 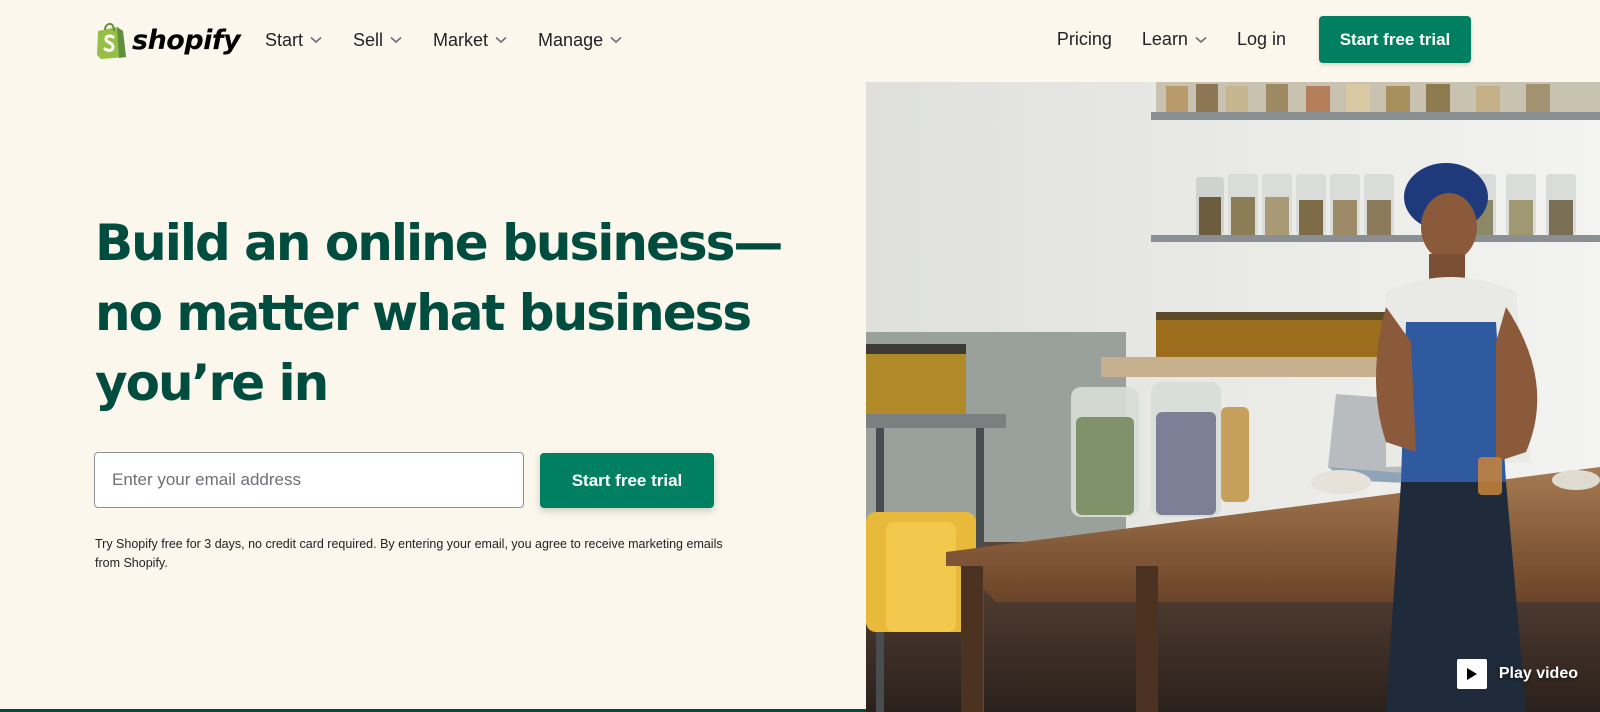 I want to click on nav-pricing: Pricing, so click(x=1084, y=39).